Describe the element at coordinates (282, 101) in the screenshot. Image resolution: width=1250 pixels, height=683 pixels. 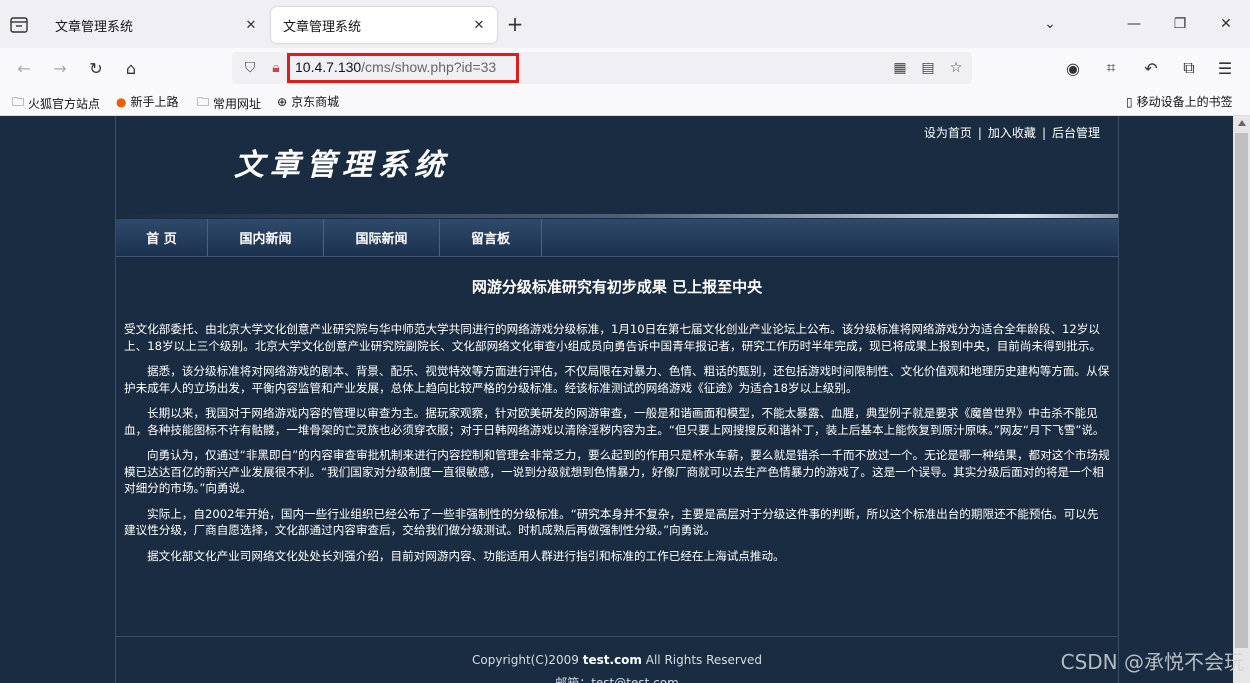
I see `globe-icon: ⊕` at that location.